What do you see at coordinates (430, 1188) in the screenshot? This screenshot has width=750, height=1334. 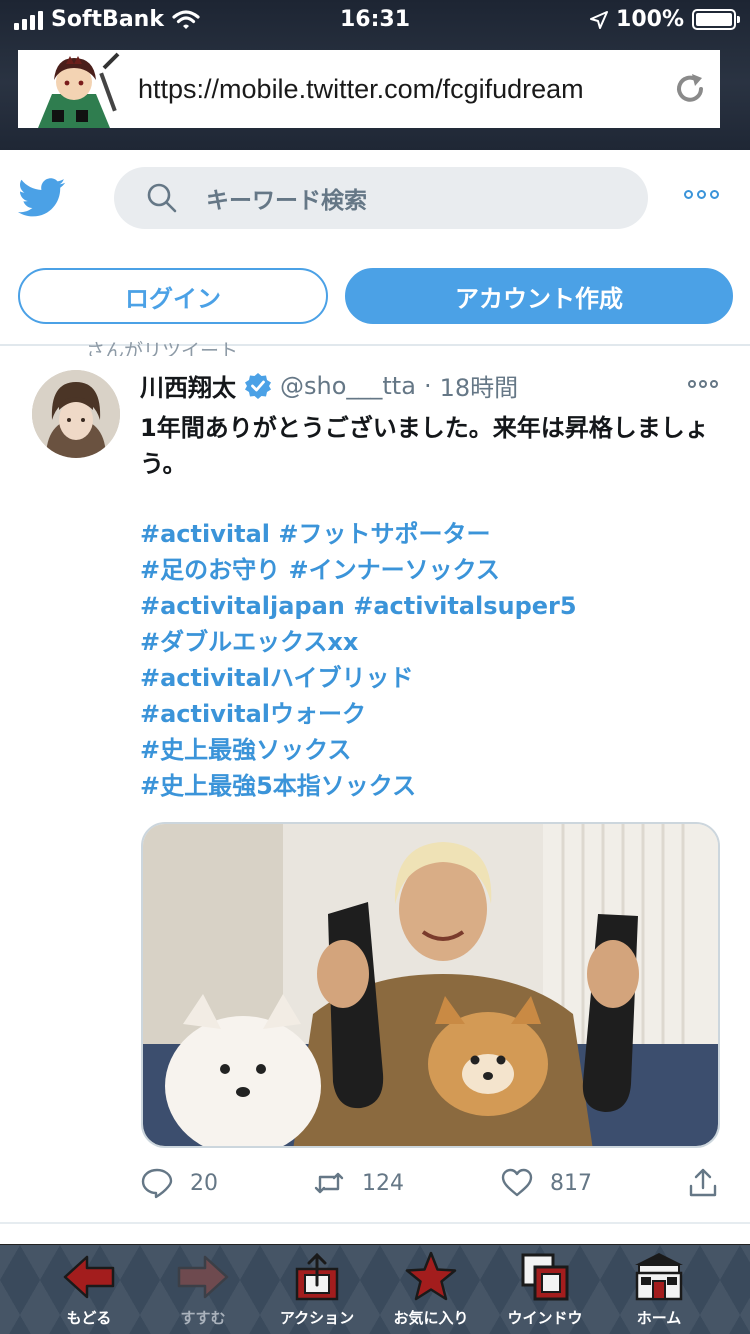 I see `tweet-actions: 20 124 817` at bounding box center [430, 1188].